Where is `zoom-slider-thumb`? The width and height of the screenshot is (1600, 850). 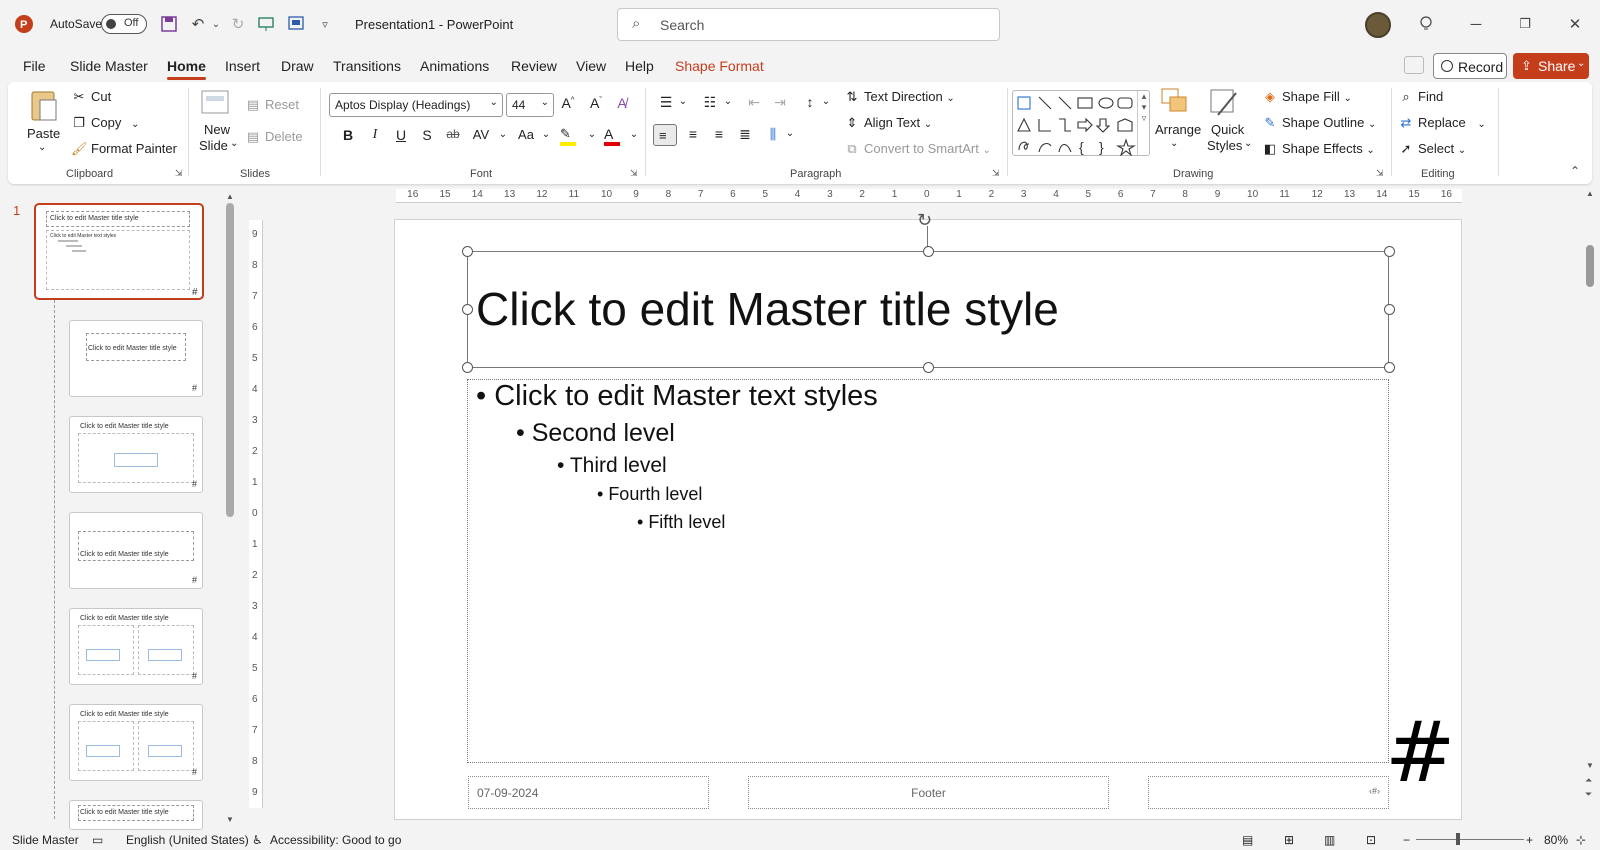 zoom-slider-thumb is located at coordinates (1458, 839).